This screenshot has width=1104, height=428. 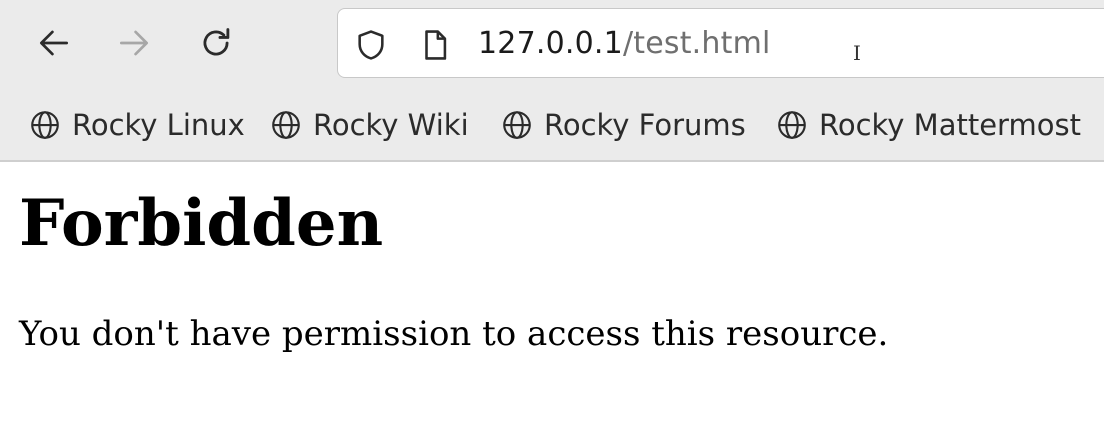 I want to click on url-host: 127.0.0.1, so click(x=550, y=43).